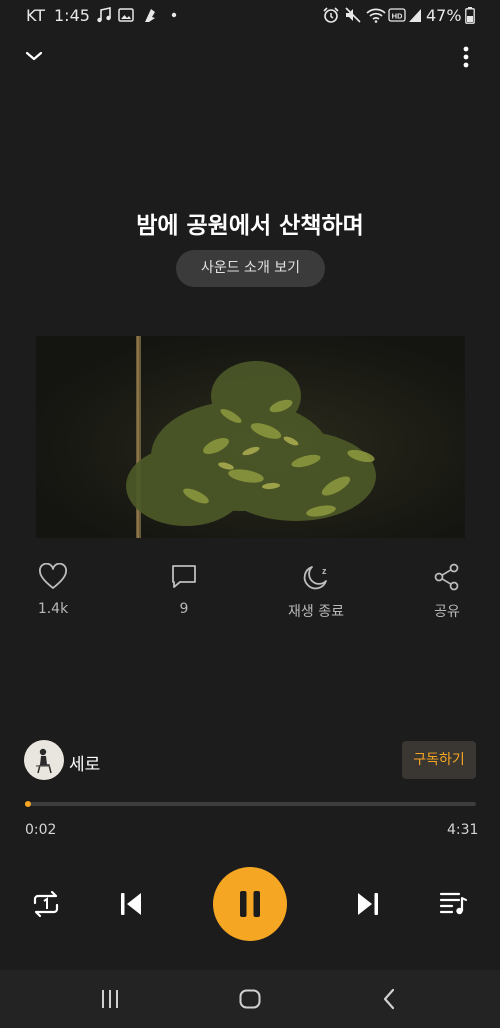 This screenshot has width=500, height=1028. I want to click on chevron-down-icon, so click(34, 56).